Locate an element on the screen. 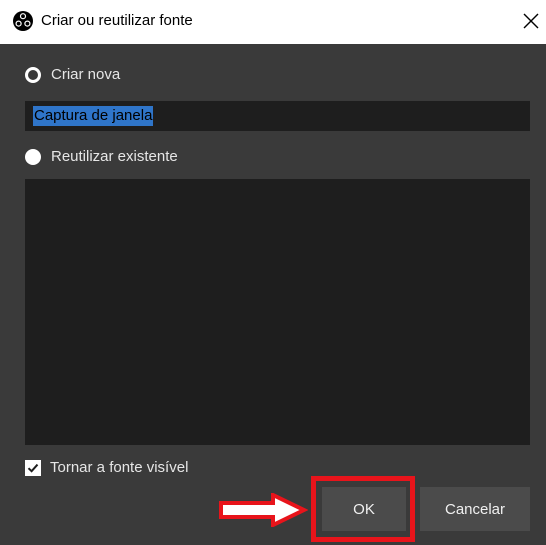 This screenshot has height=545, width=546. arrow-right-icon is located at coordinates (263, 510).